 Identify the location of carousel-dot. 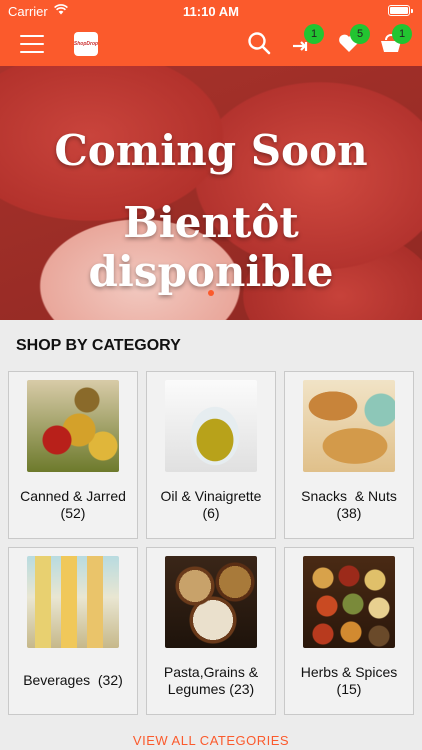
(211, 293).